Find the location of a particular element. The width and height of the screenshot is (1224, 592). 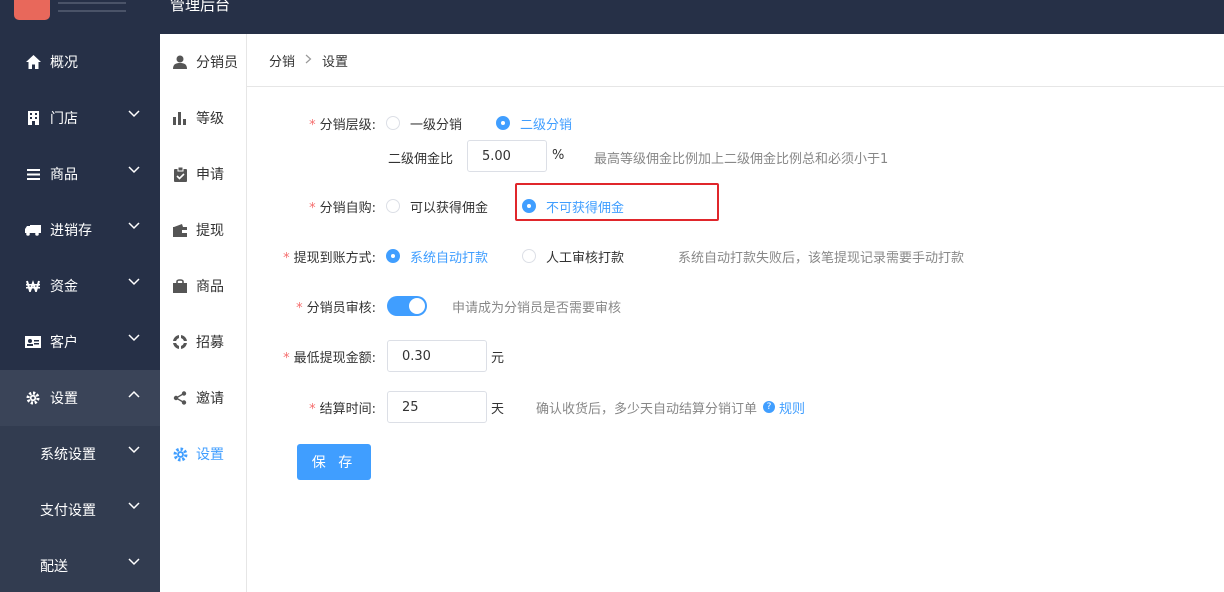

subnav-withdraw: 提现 is located at coordinates (203, 230).